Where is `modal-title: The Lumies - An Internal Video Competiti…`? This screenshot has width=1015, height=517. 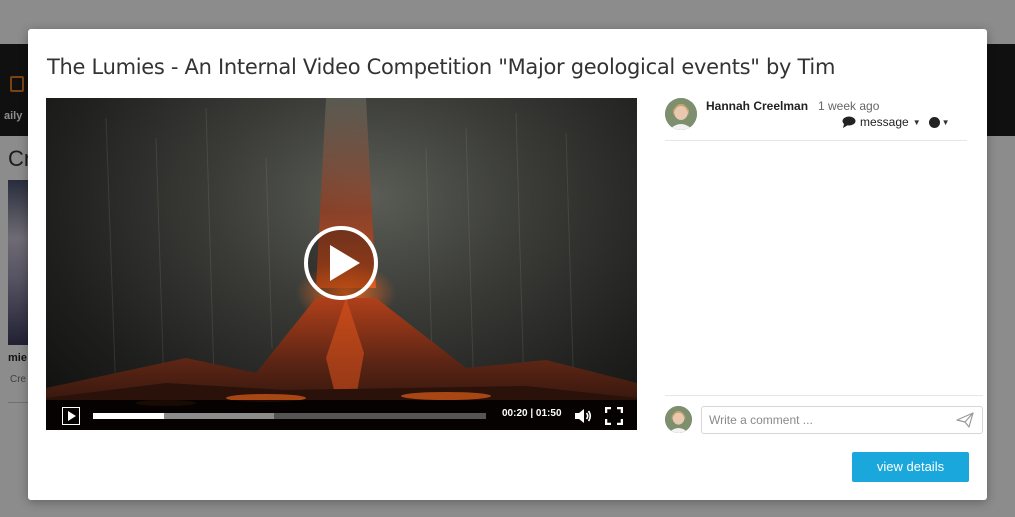 modal-title: The Lumies - An Internal Video Competiti… is located at coordinates (441, 67).